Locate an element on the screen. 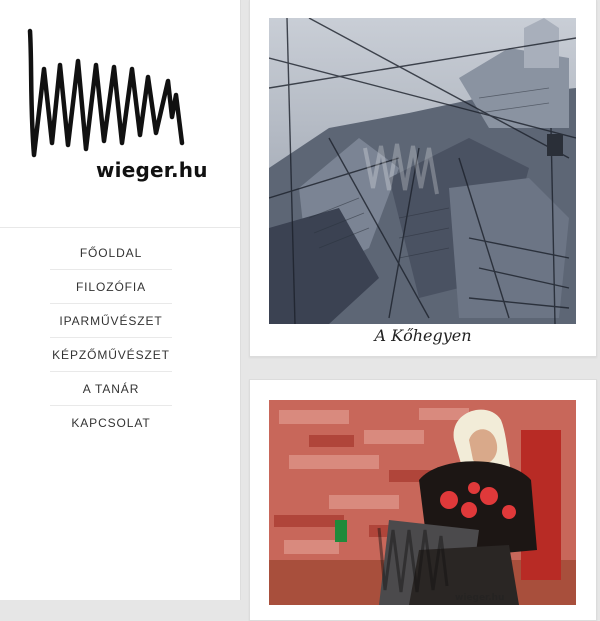  nav-item-fine-arts: KÉPZŐMŰVÉSZET is located at coordinates (111, 355).